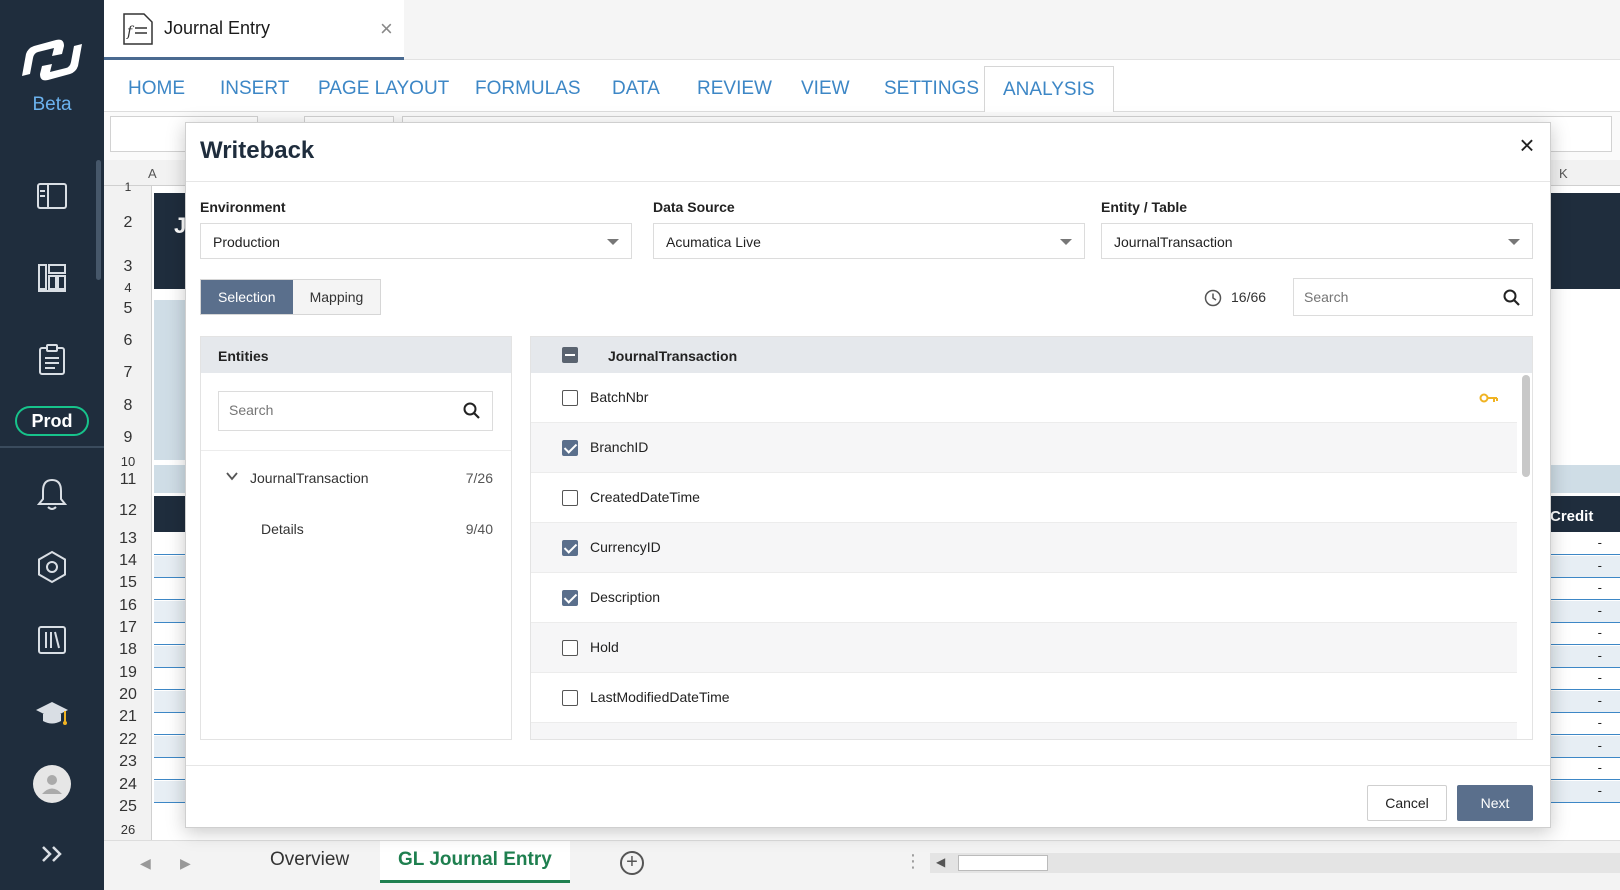  I want to click on prev-sheet-icon: ◀, so click(145, 863).